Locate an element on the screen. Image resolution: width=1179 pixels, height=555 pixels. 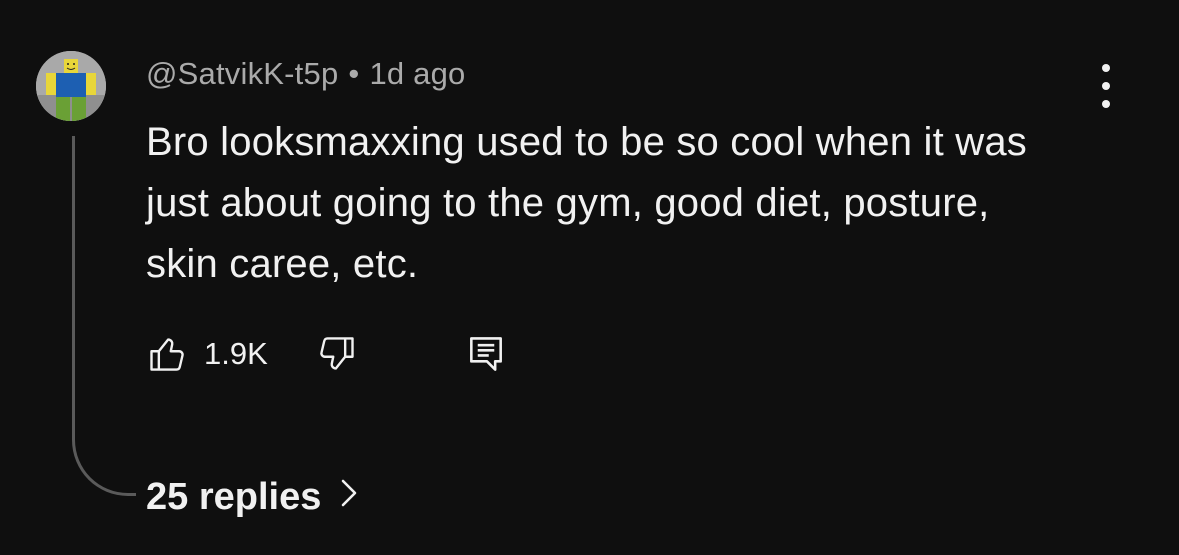
comment-reply-icon is located at coordinates (486, 354).